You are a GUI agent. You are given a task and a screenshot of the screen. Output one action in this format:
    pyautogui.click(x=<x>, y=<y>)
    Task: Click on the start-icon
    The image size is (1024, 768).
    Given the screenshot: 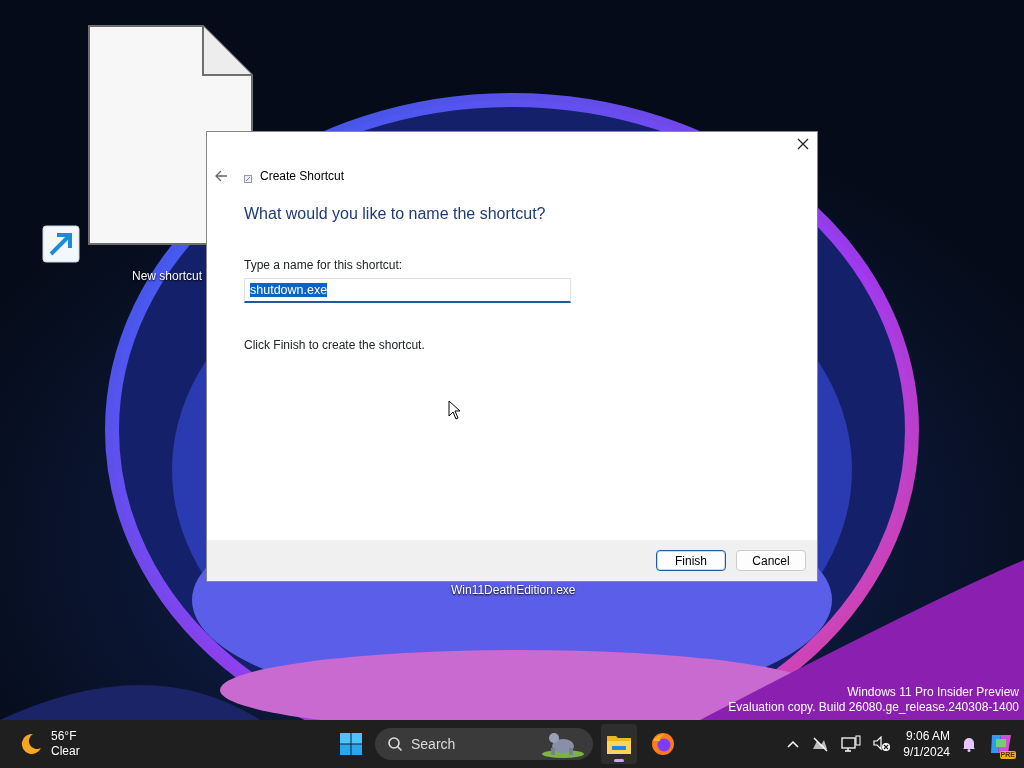 What is the action you would take?
    pyautogui.click(x=351, y=744)
    